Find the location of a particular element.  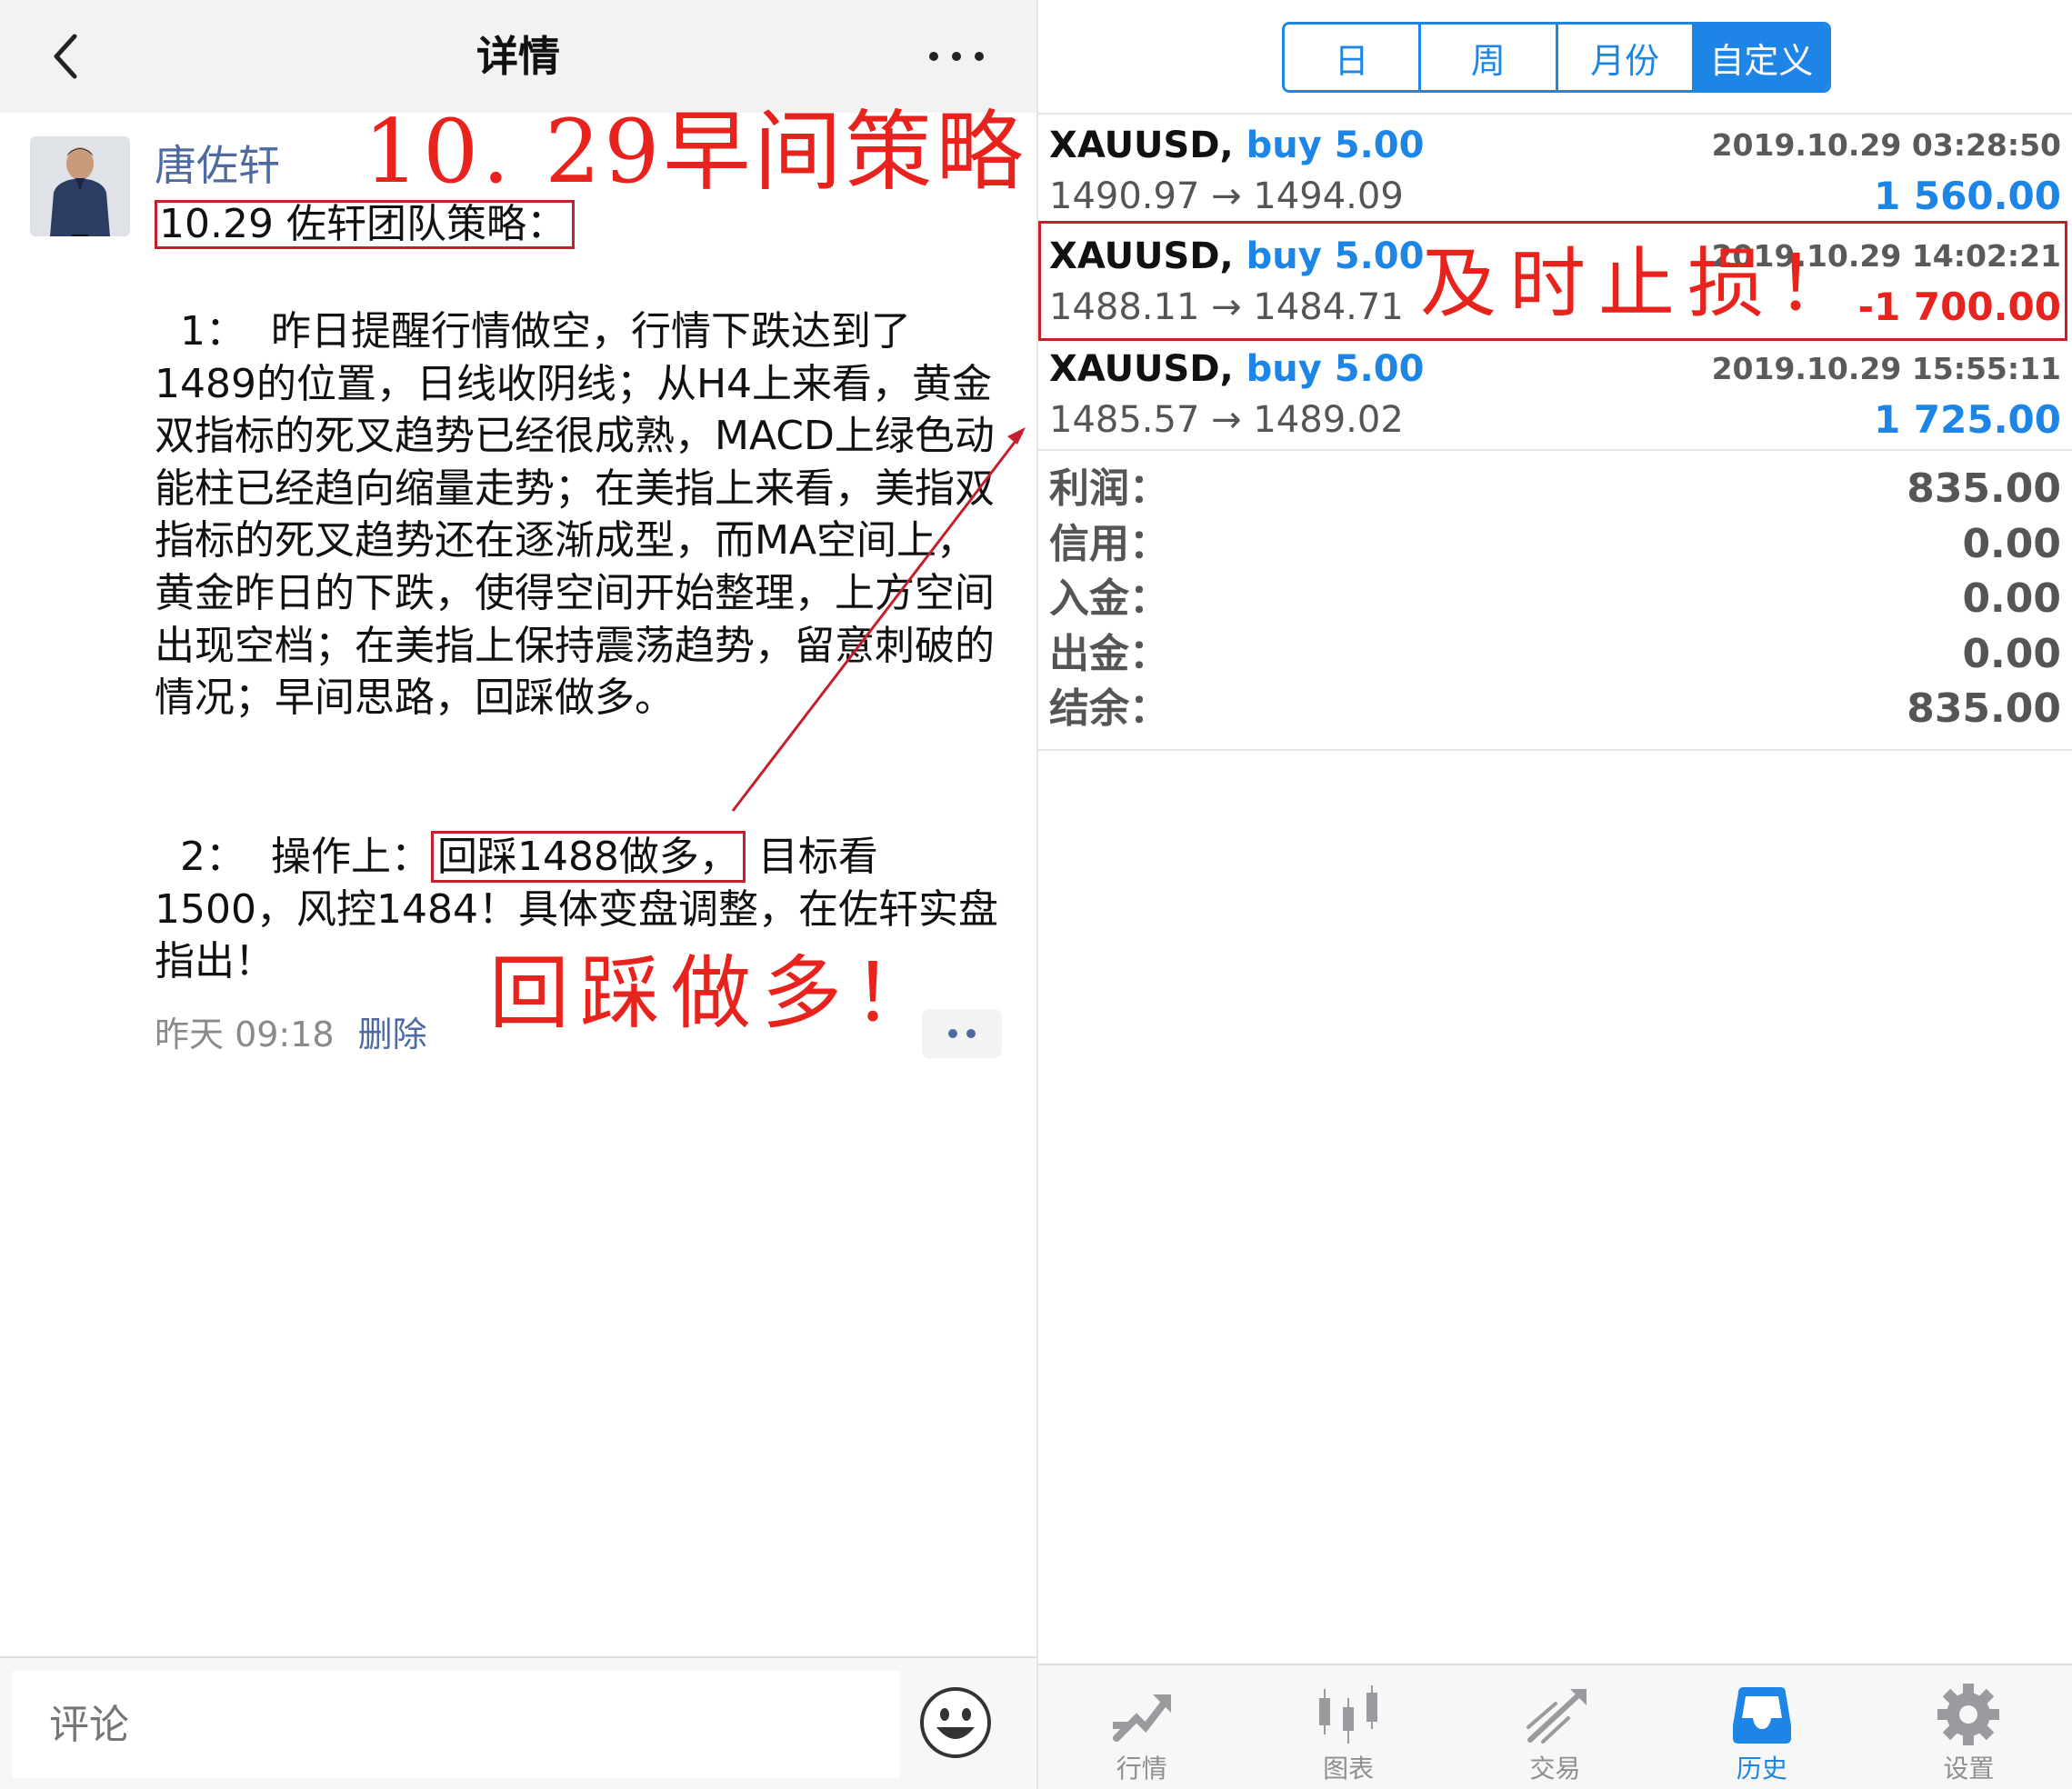

deal-time: 2019.10.29 03:28:50 is located at coordinates (1886, 145).